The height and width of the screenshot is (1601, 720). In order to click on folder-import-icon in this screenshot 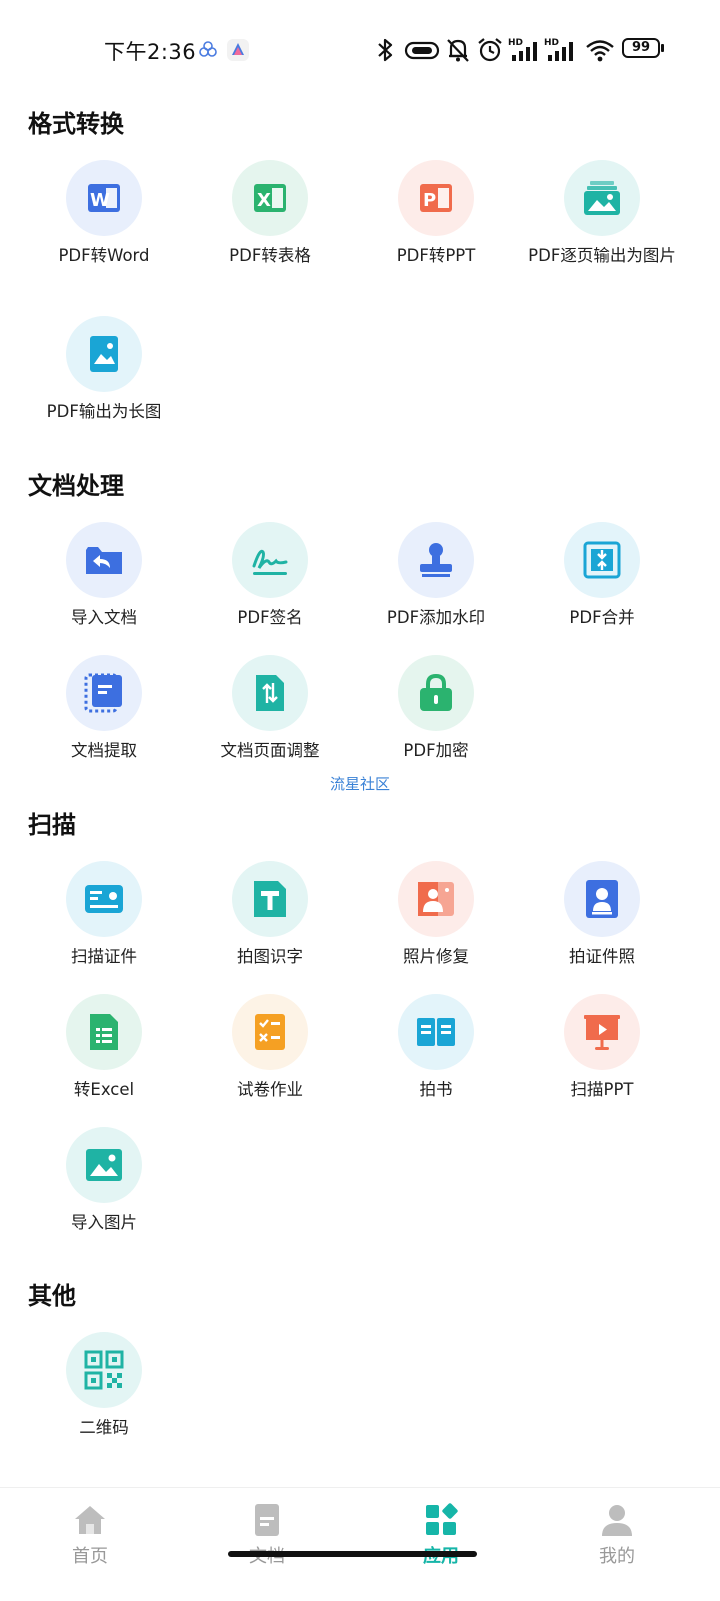, I will do `click(104, 560)`.